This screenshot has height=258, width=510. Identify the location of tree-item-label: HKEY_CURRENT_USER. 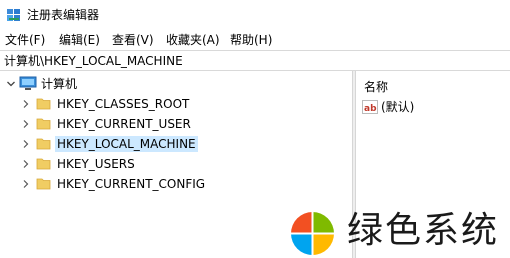
(124, 124).